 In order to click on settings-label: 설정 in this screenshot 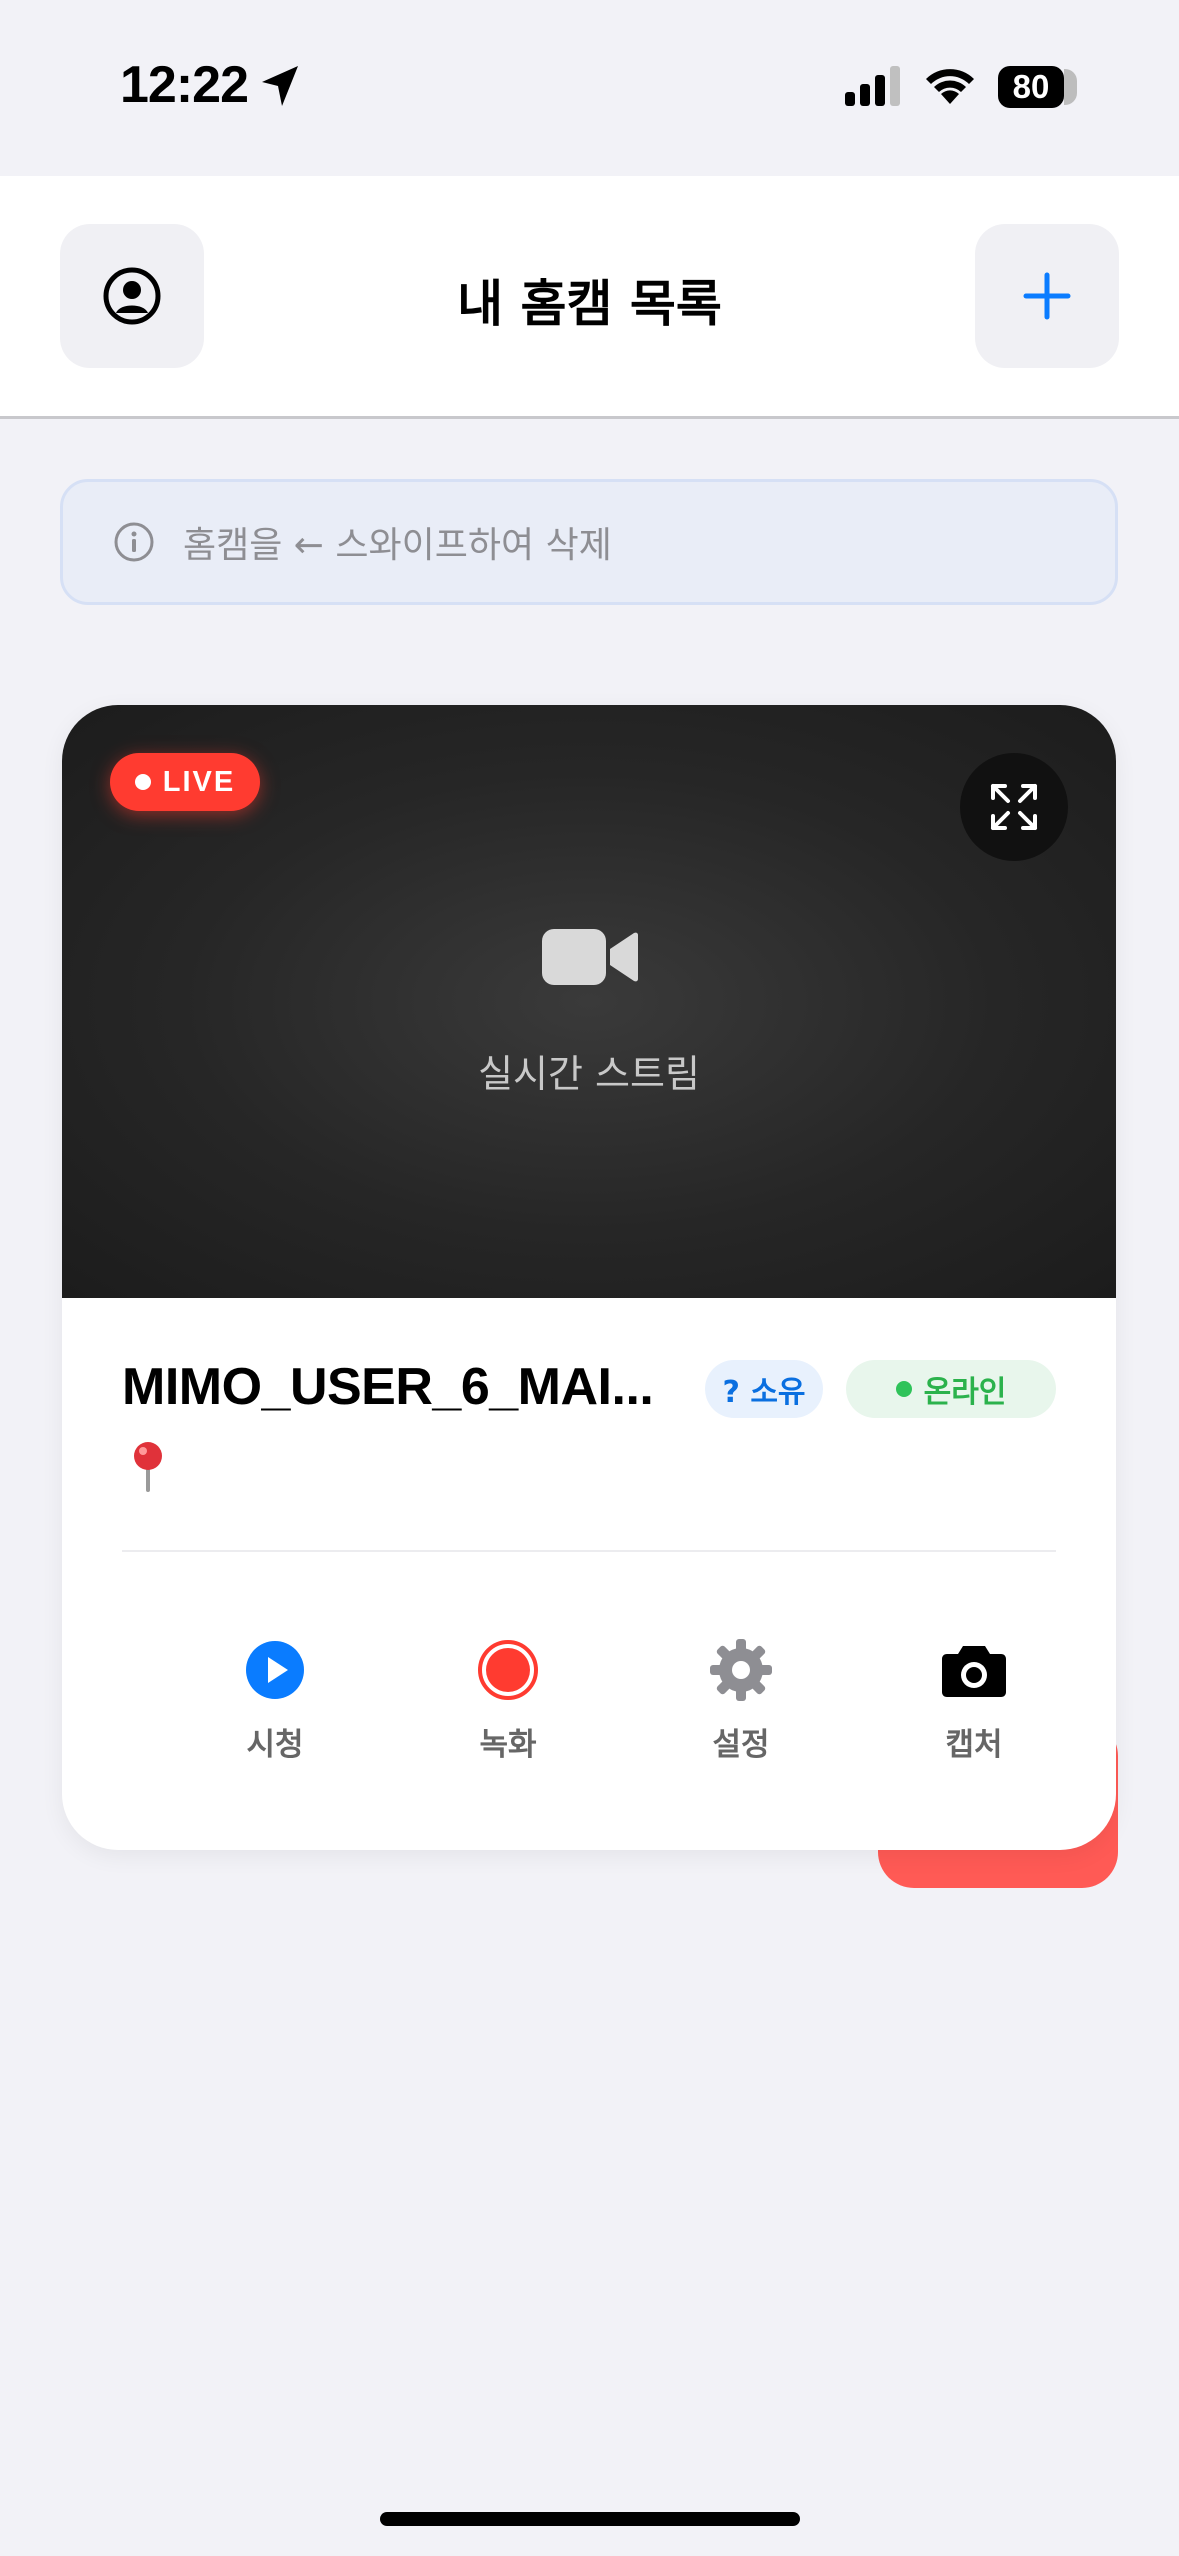, I will do `click(741, 1745)`.